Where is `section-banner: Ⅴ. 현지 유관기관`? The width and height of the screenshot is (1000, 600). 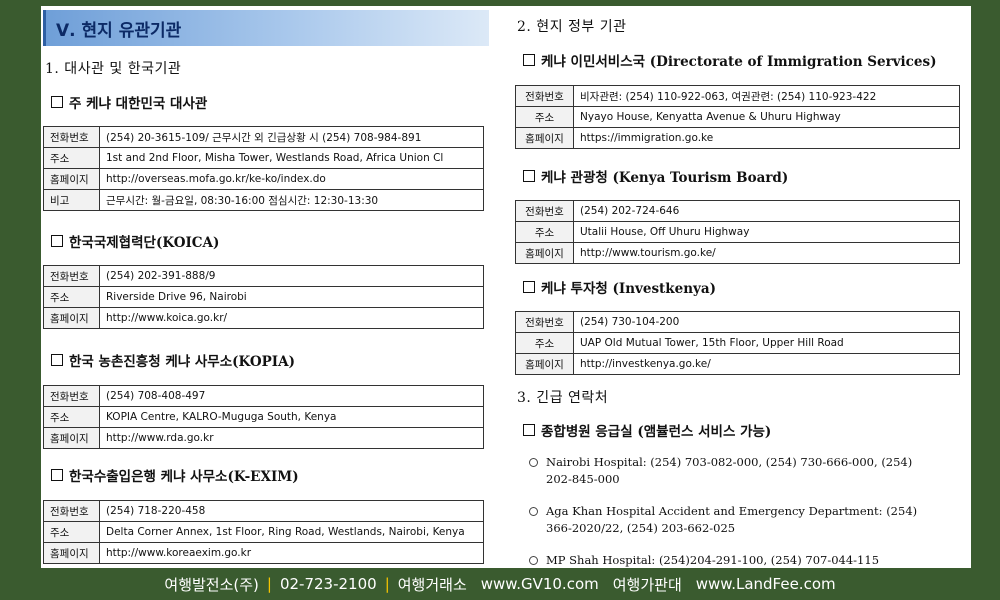 section-banner: Ⅴ. 현지 유관기관 is located at coordinates (266, 28).